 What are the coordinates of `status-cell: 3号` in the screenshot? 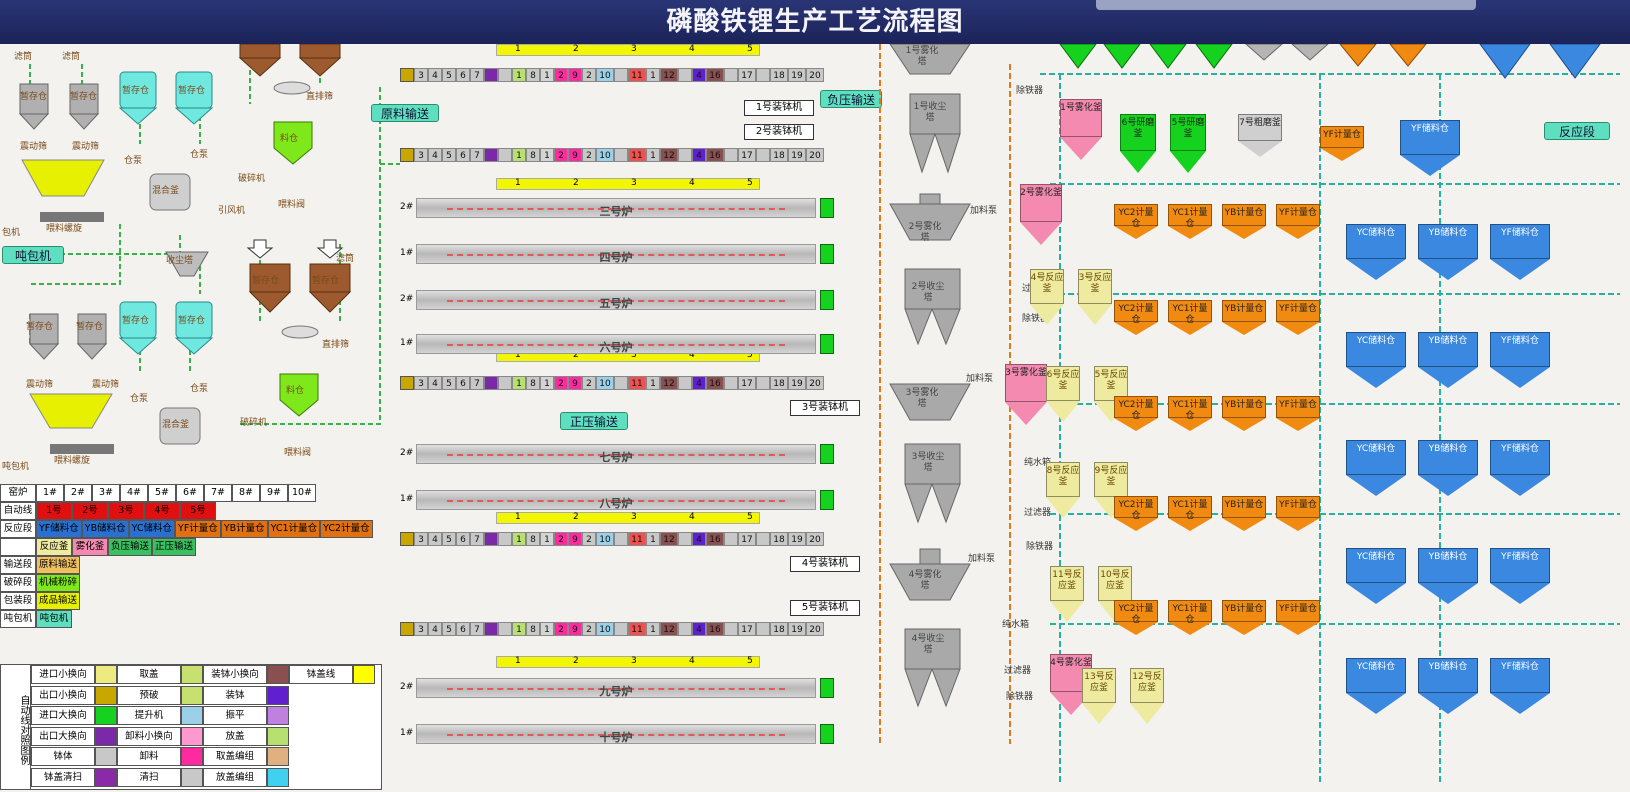 It's located at (126, 511).